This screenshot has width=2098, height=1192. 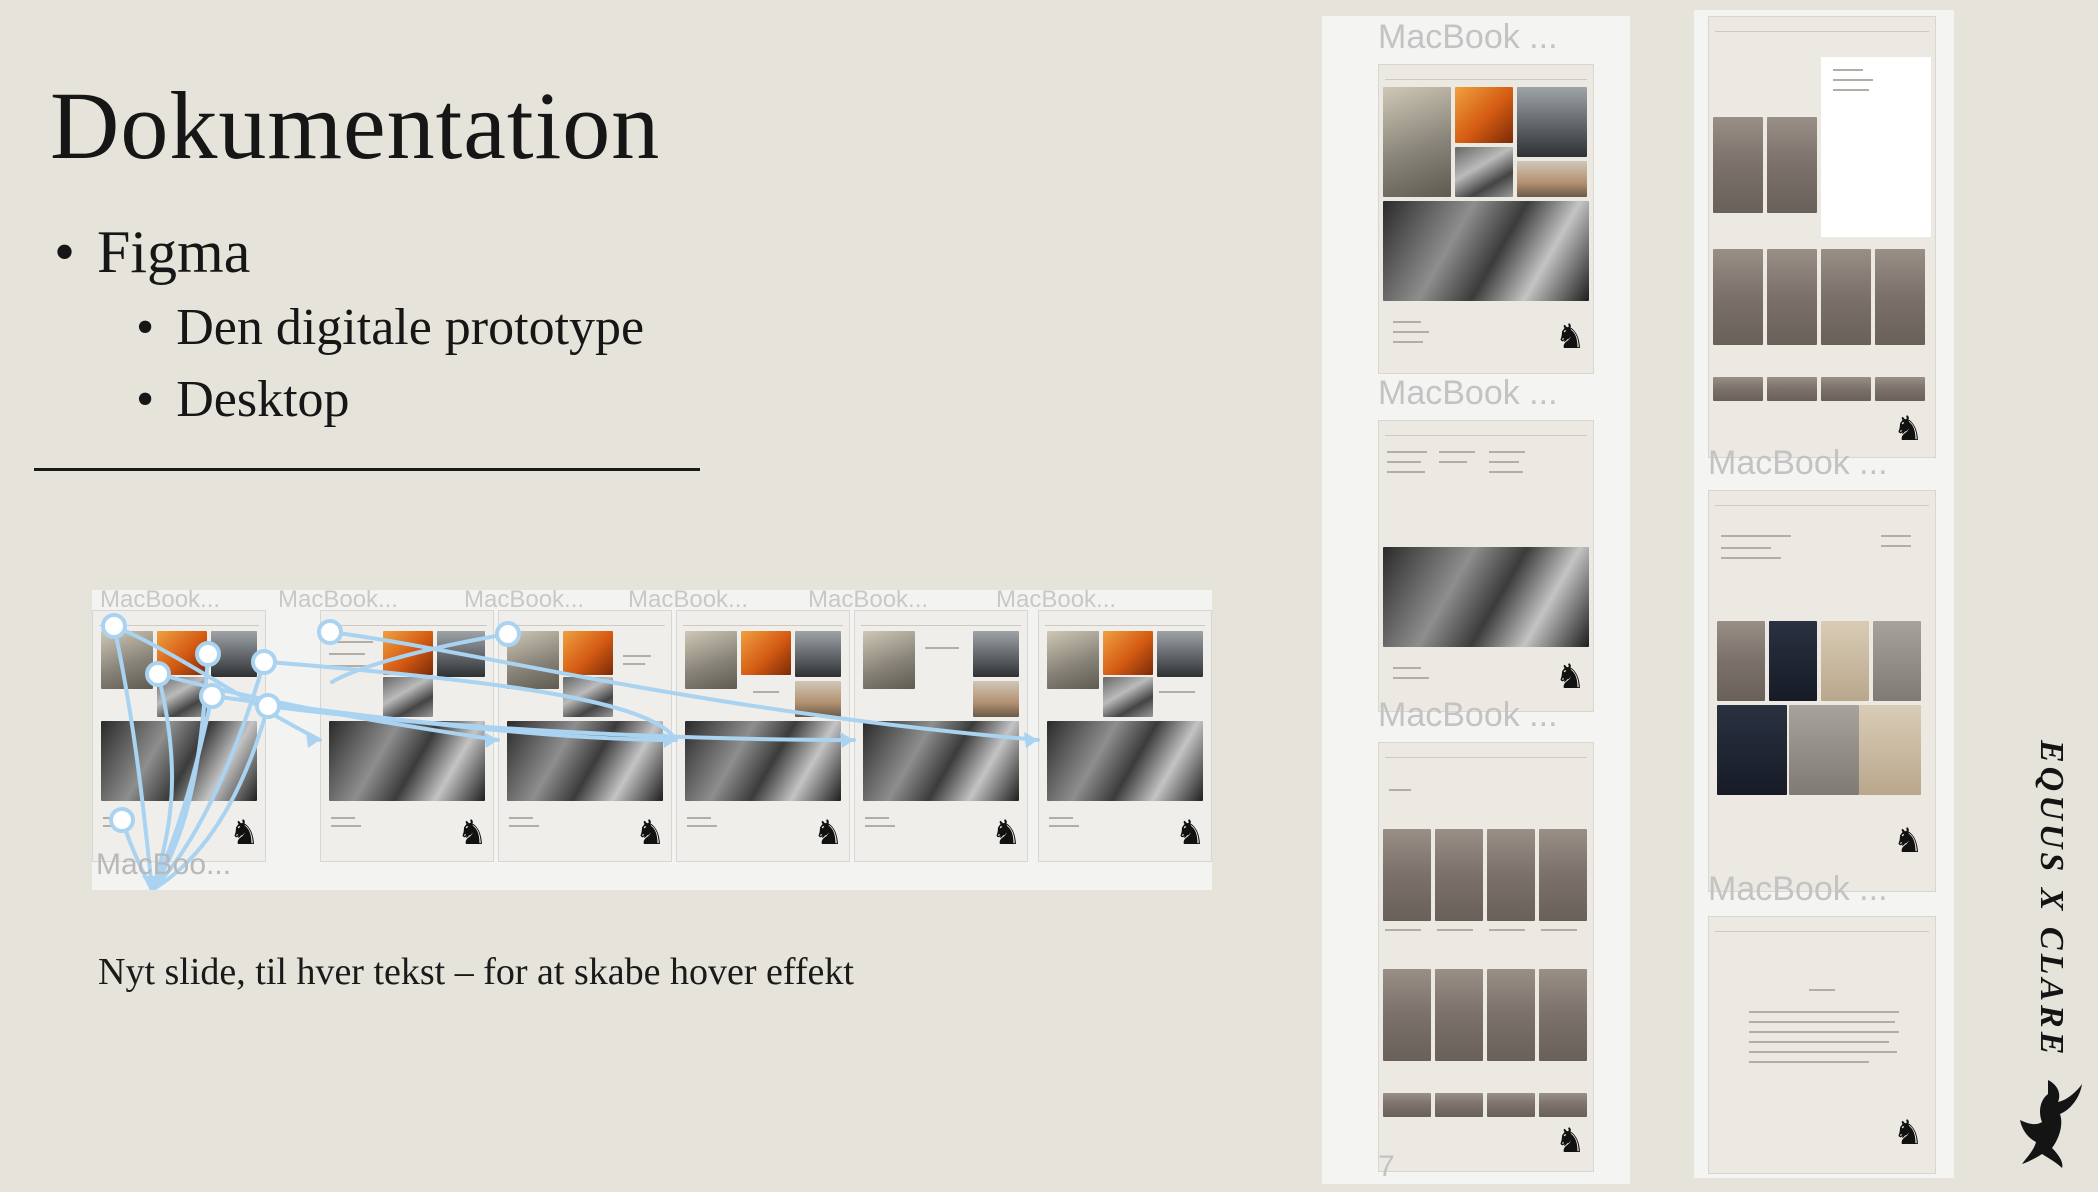 I want to click on horse-rider-logo-icon, so click(x=2051, y=1124).